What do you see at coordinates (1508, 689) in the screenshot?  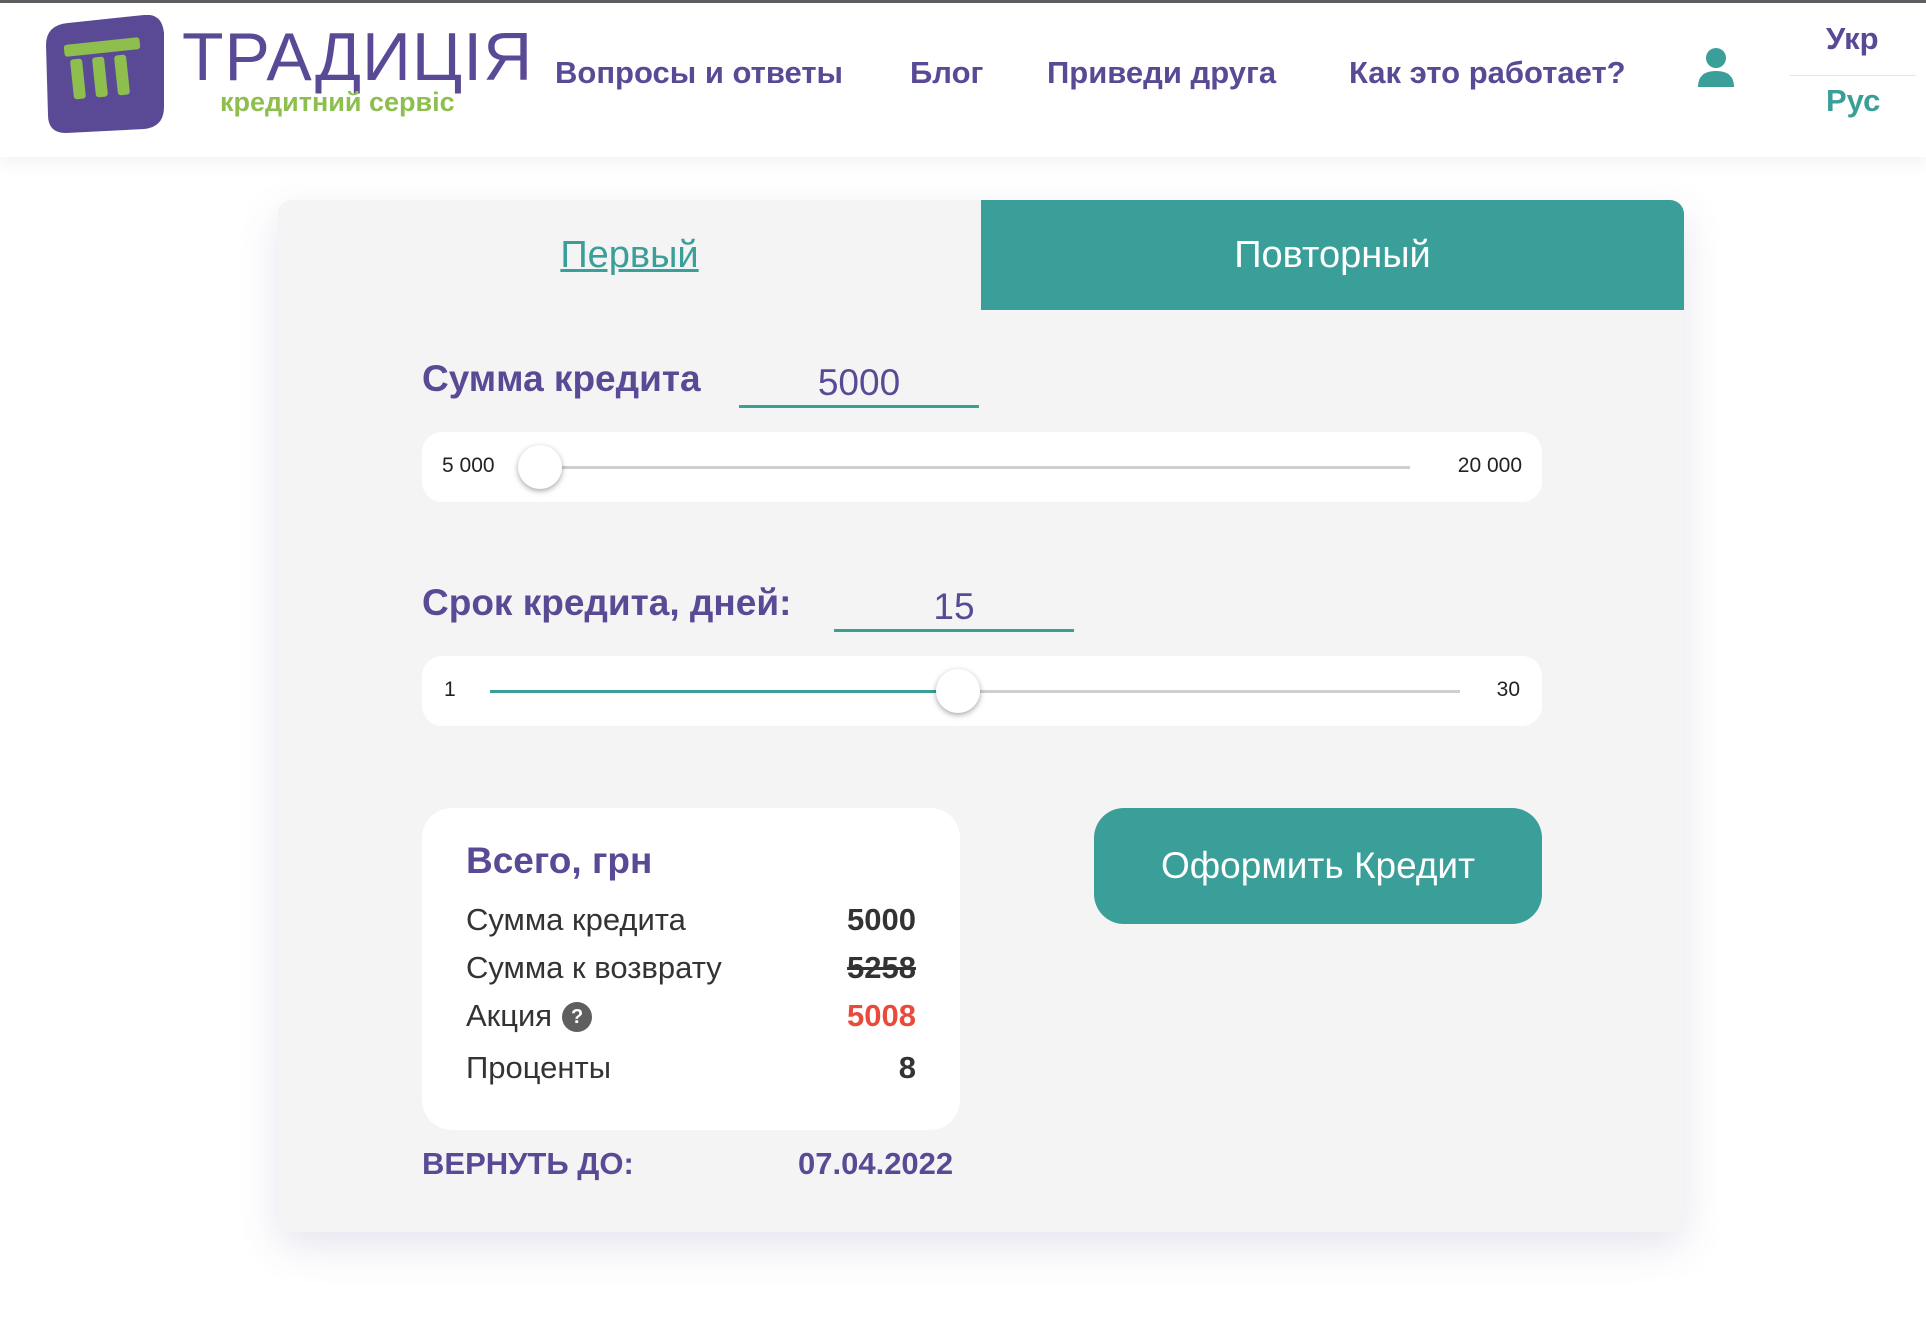 I see `term-slider-max: 30` at bounding box center [1508, 689].